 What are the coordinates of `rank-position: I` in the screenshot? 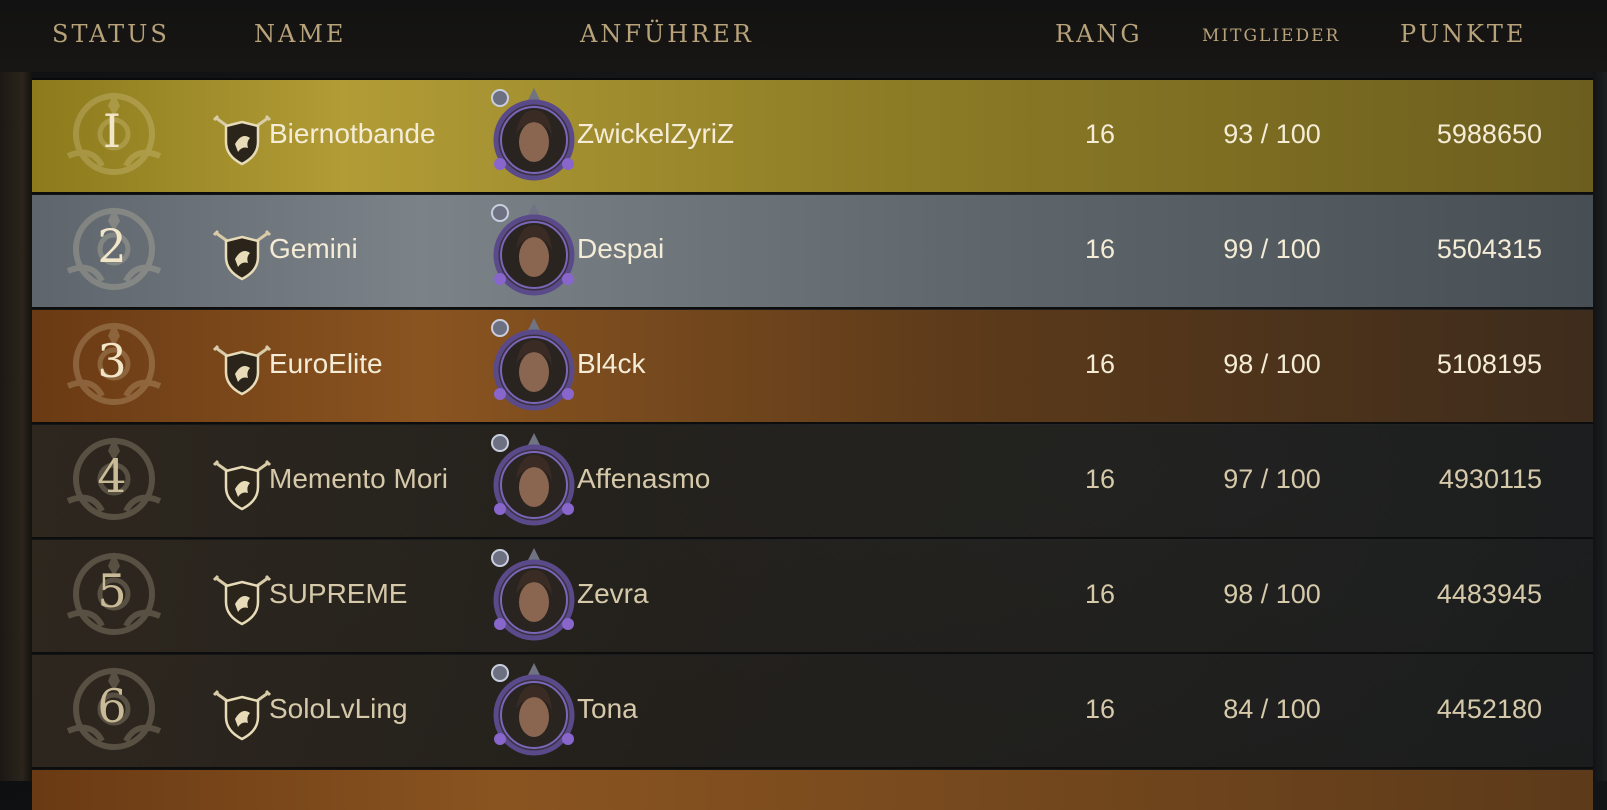 It's located at (112, 131).